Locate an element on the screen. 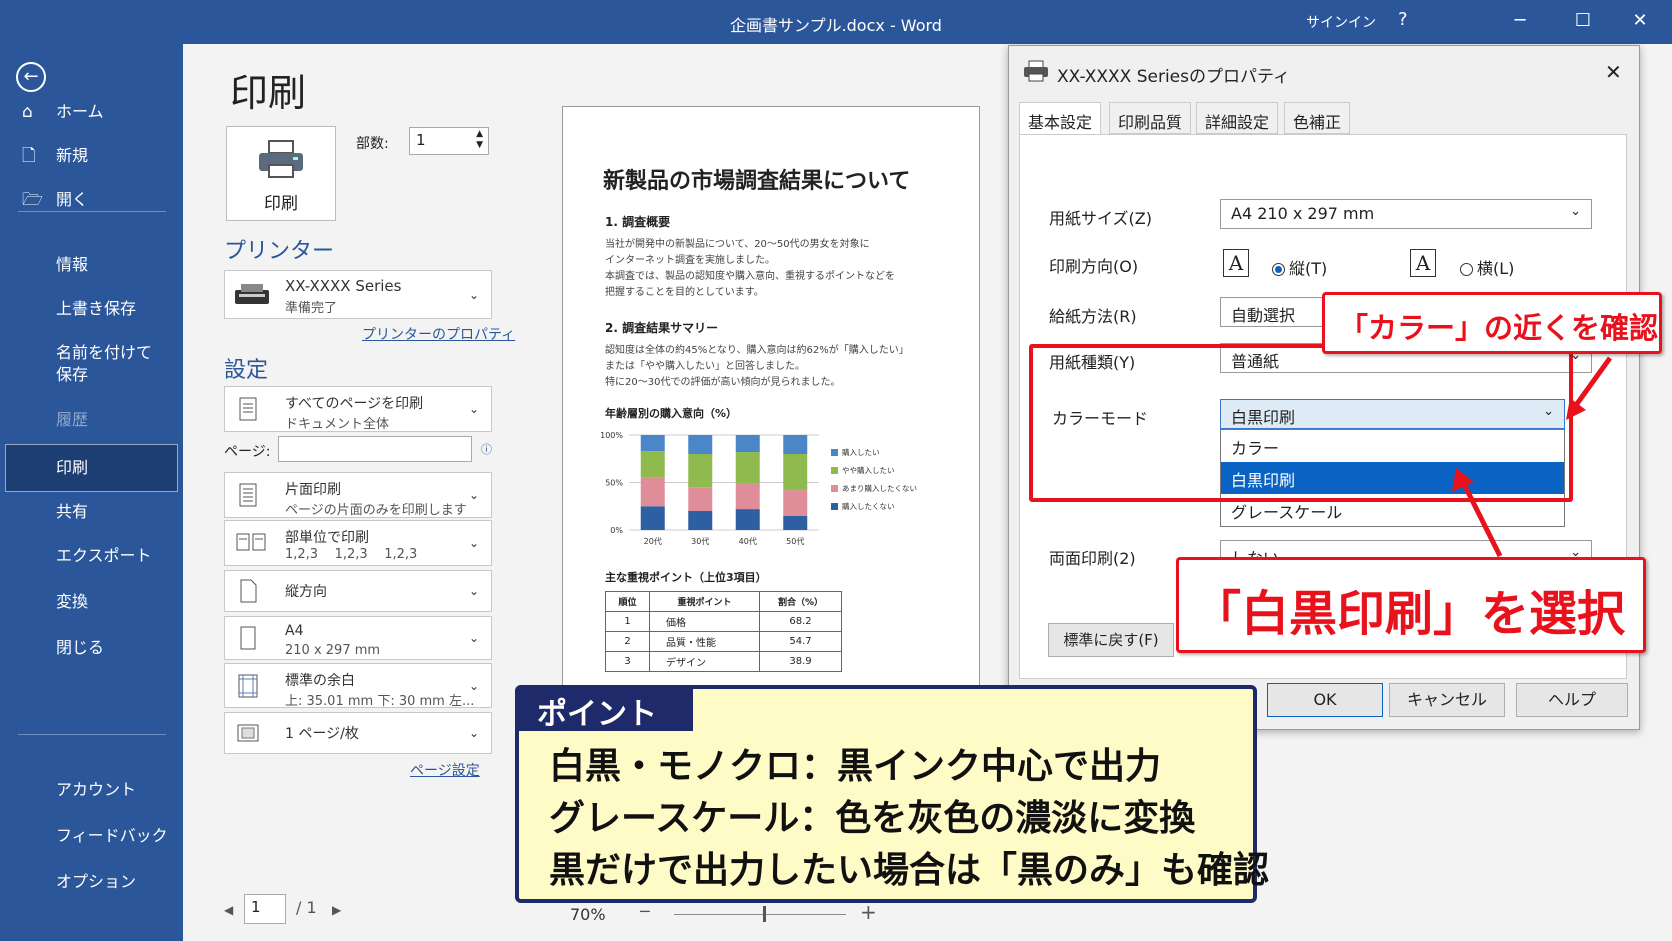  point-line: 黒だけで出力したい場合は「黒のみ」も確認 is located at coordinates (909, 870).